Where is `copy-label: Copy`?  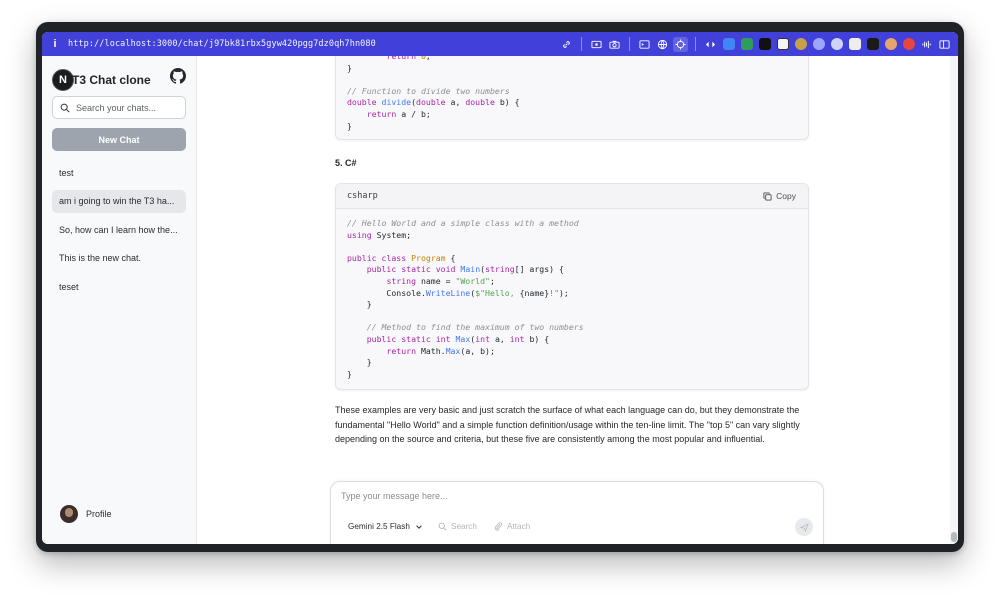
copy-label: Copy is located at coordinates (786, 196).